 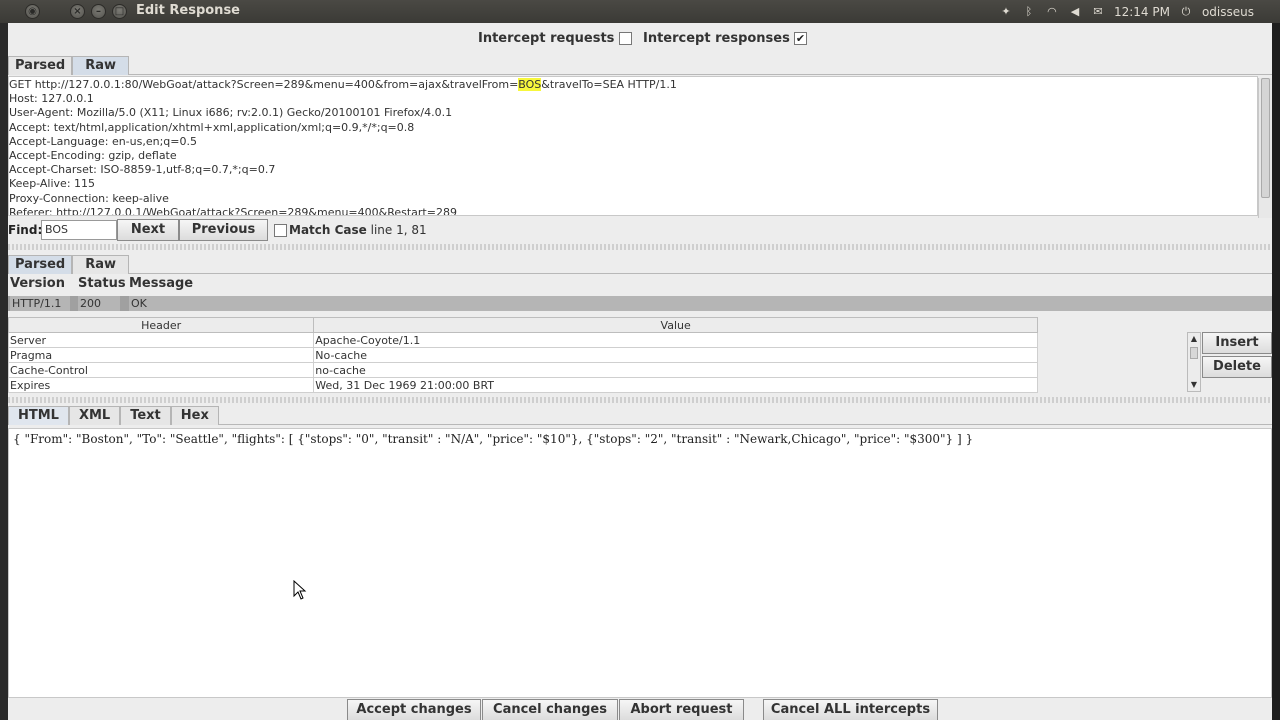 I want to click on tab-request-raw: Raw, so click(x=101, y=65).